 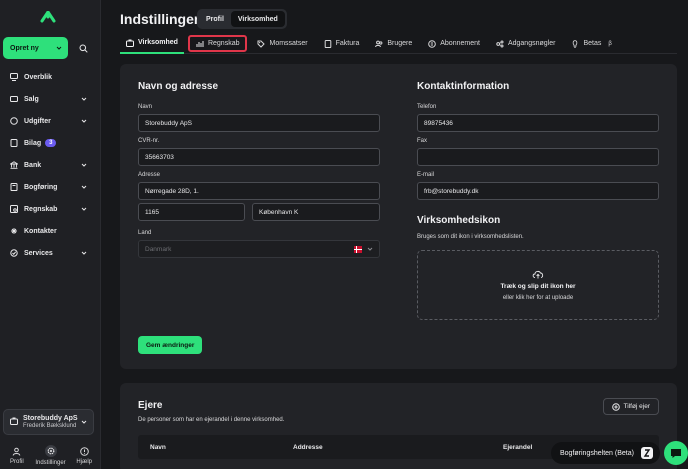 What do you see at coordinates (160, 19) in the screenshot?
I see `page-title: Indstillinger` at bounding box center [160, 19].